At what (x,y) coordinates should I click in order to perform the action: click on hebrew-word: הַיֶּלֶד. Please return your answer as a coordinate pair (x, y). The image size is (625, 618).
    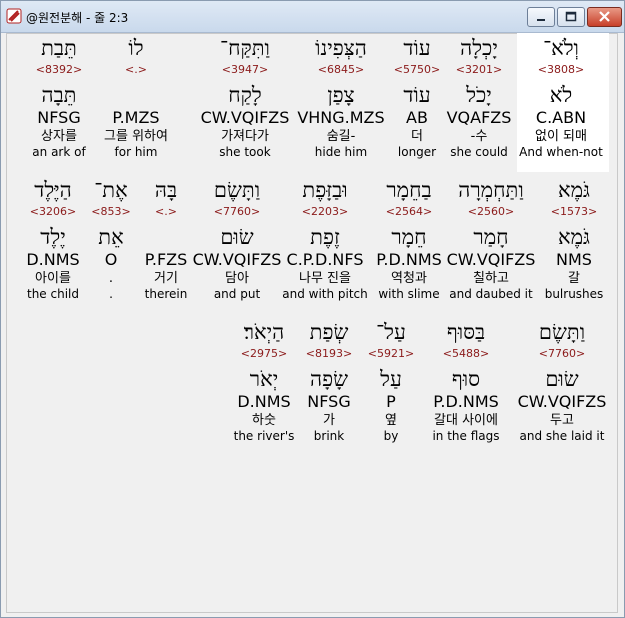
    Looking at the image, I should click on (53, 190).